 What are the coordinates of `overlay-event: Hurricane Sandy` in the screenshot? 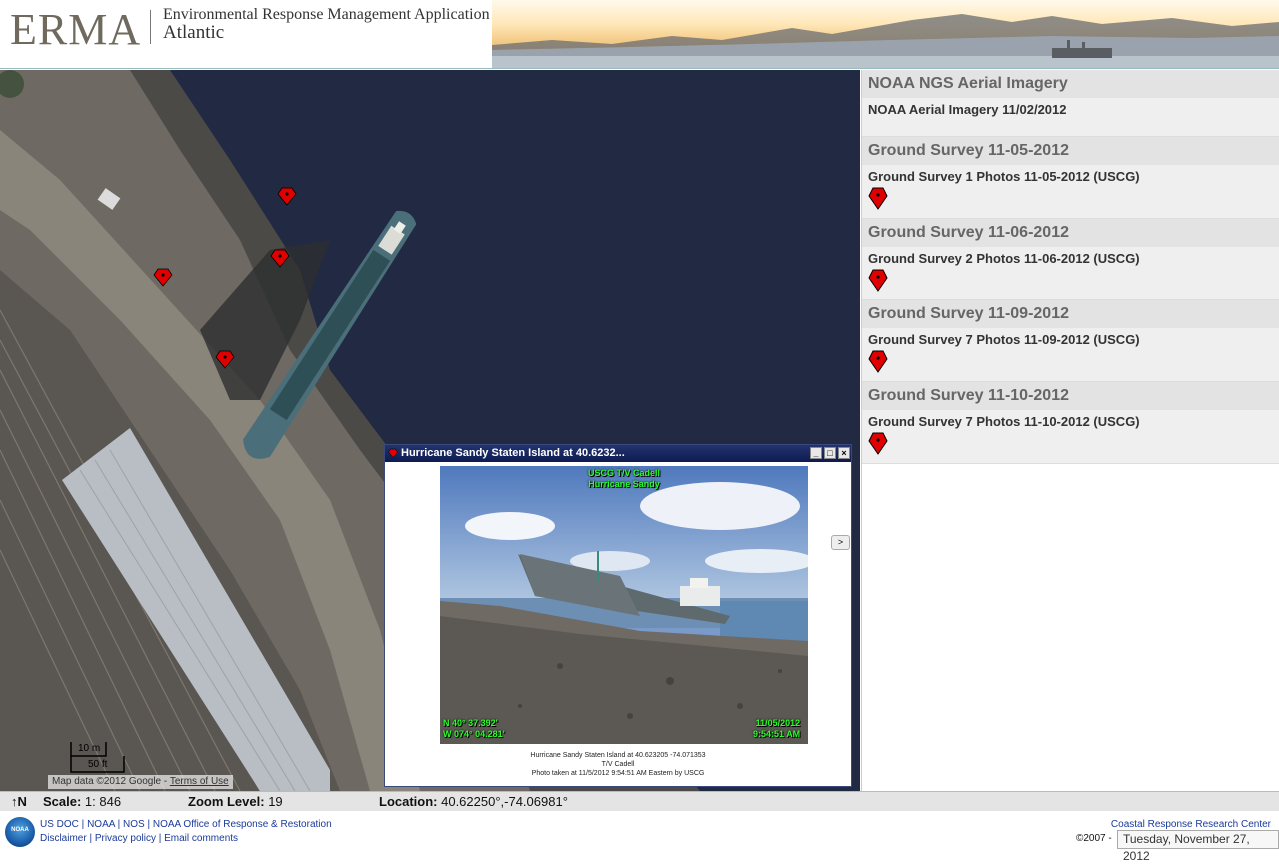 It's located at (624, 484).